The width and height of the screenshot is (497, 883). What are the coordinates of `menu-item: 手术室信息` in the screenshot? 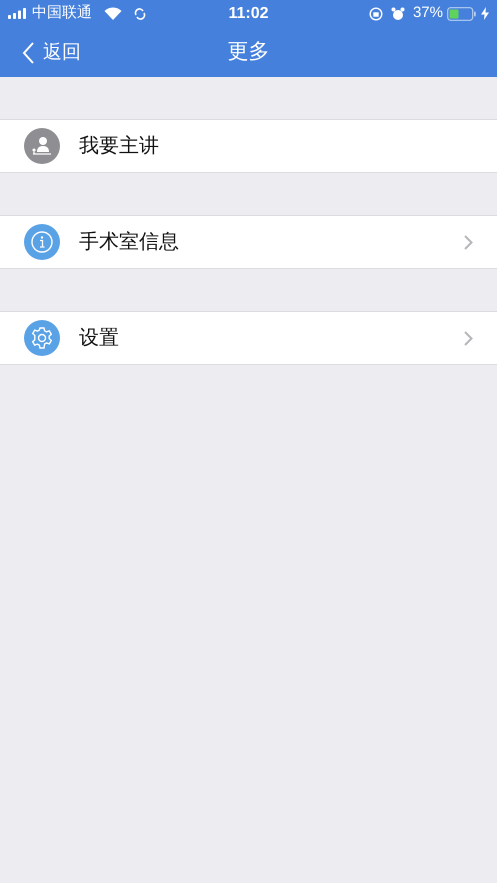 It's located at (248, 242).